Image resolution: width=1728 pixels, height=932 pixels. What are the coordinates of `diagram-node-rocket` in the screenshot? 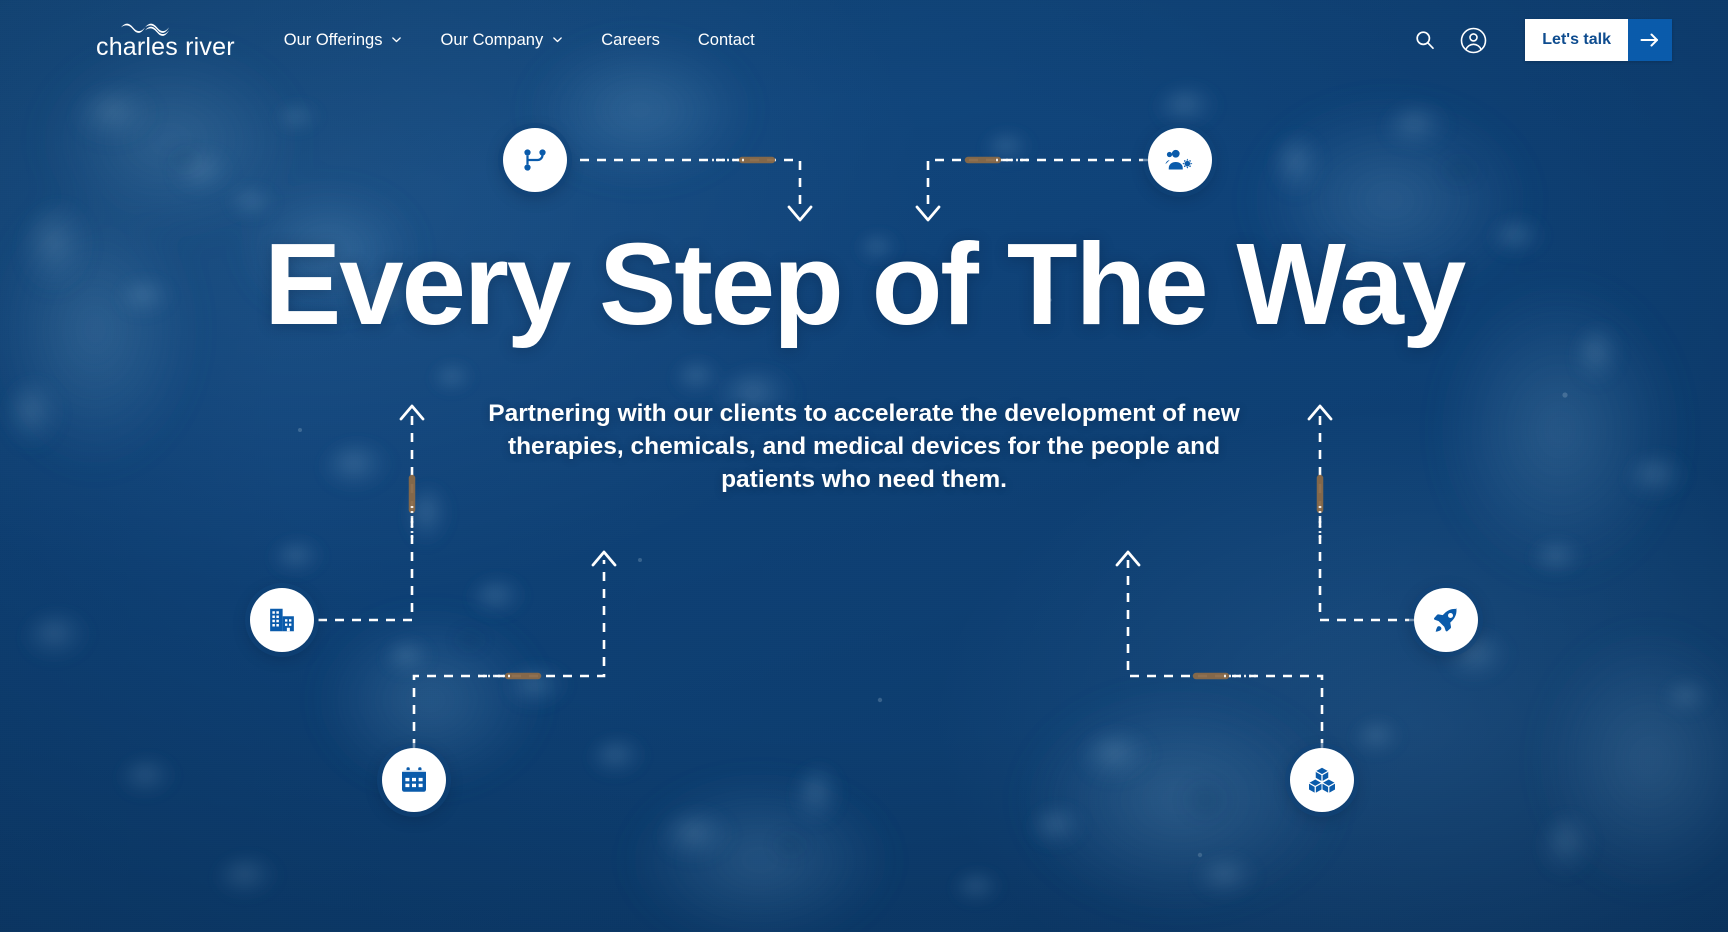 It's located at (1446, 620).